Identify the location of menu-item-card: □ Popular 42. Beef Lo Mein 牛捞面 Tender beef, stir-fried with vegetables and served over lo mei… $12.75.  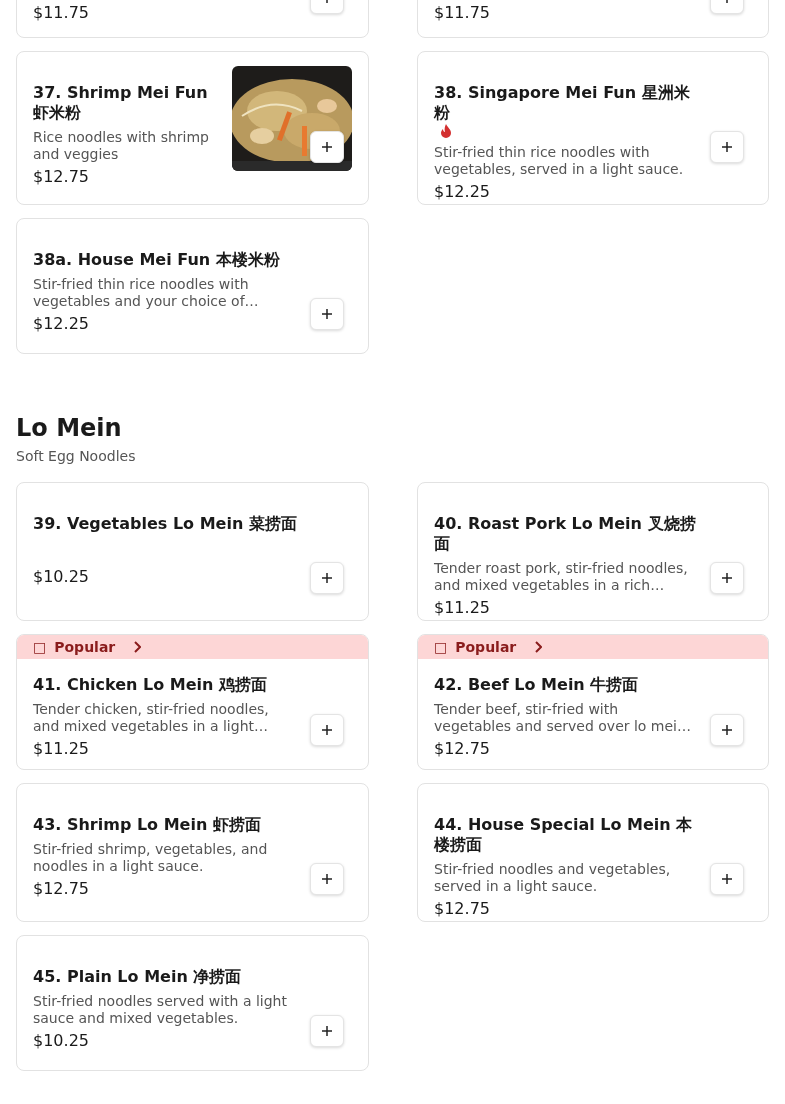
(593, 702).